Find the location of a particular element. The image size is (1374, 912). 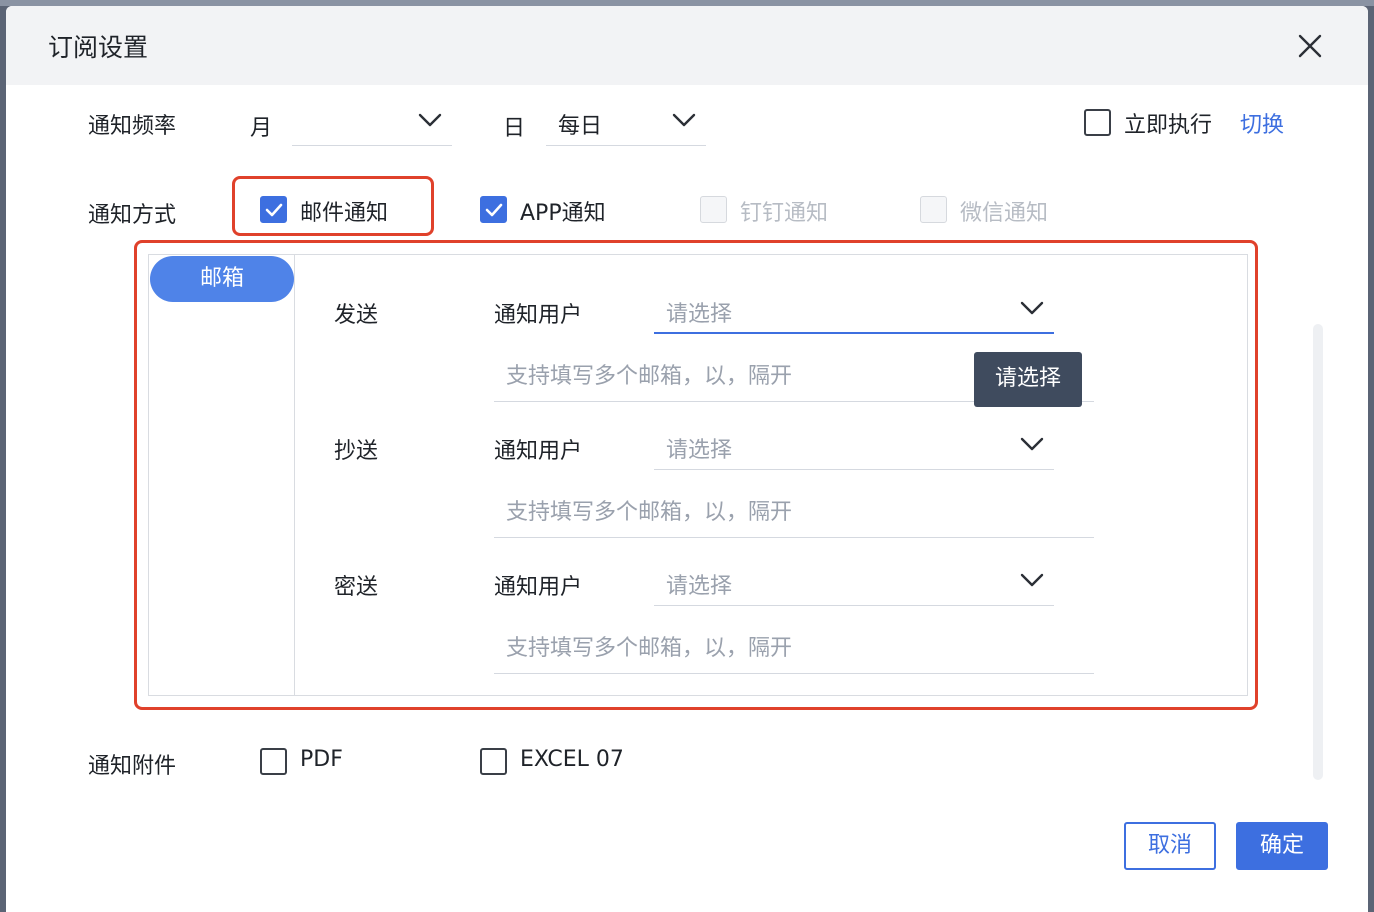

send-user-select: 请选择 is located at coordinates (854, 309).